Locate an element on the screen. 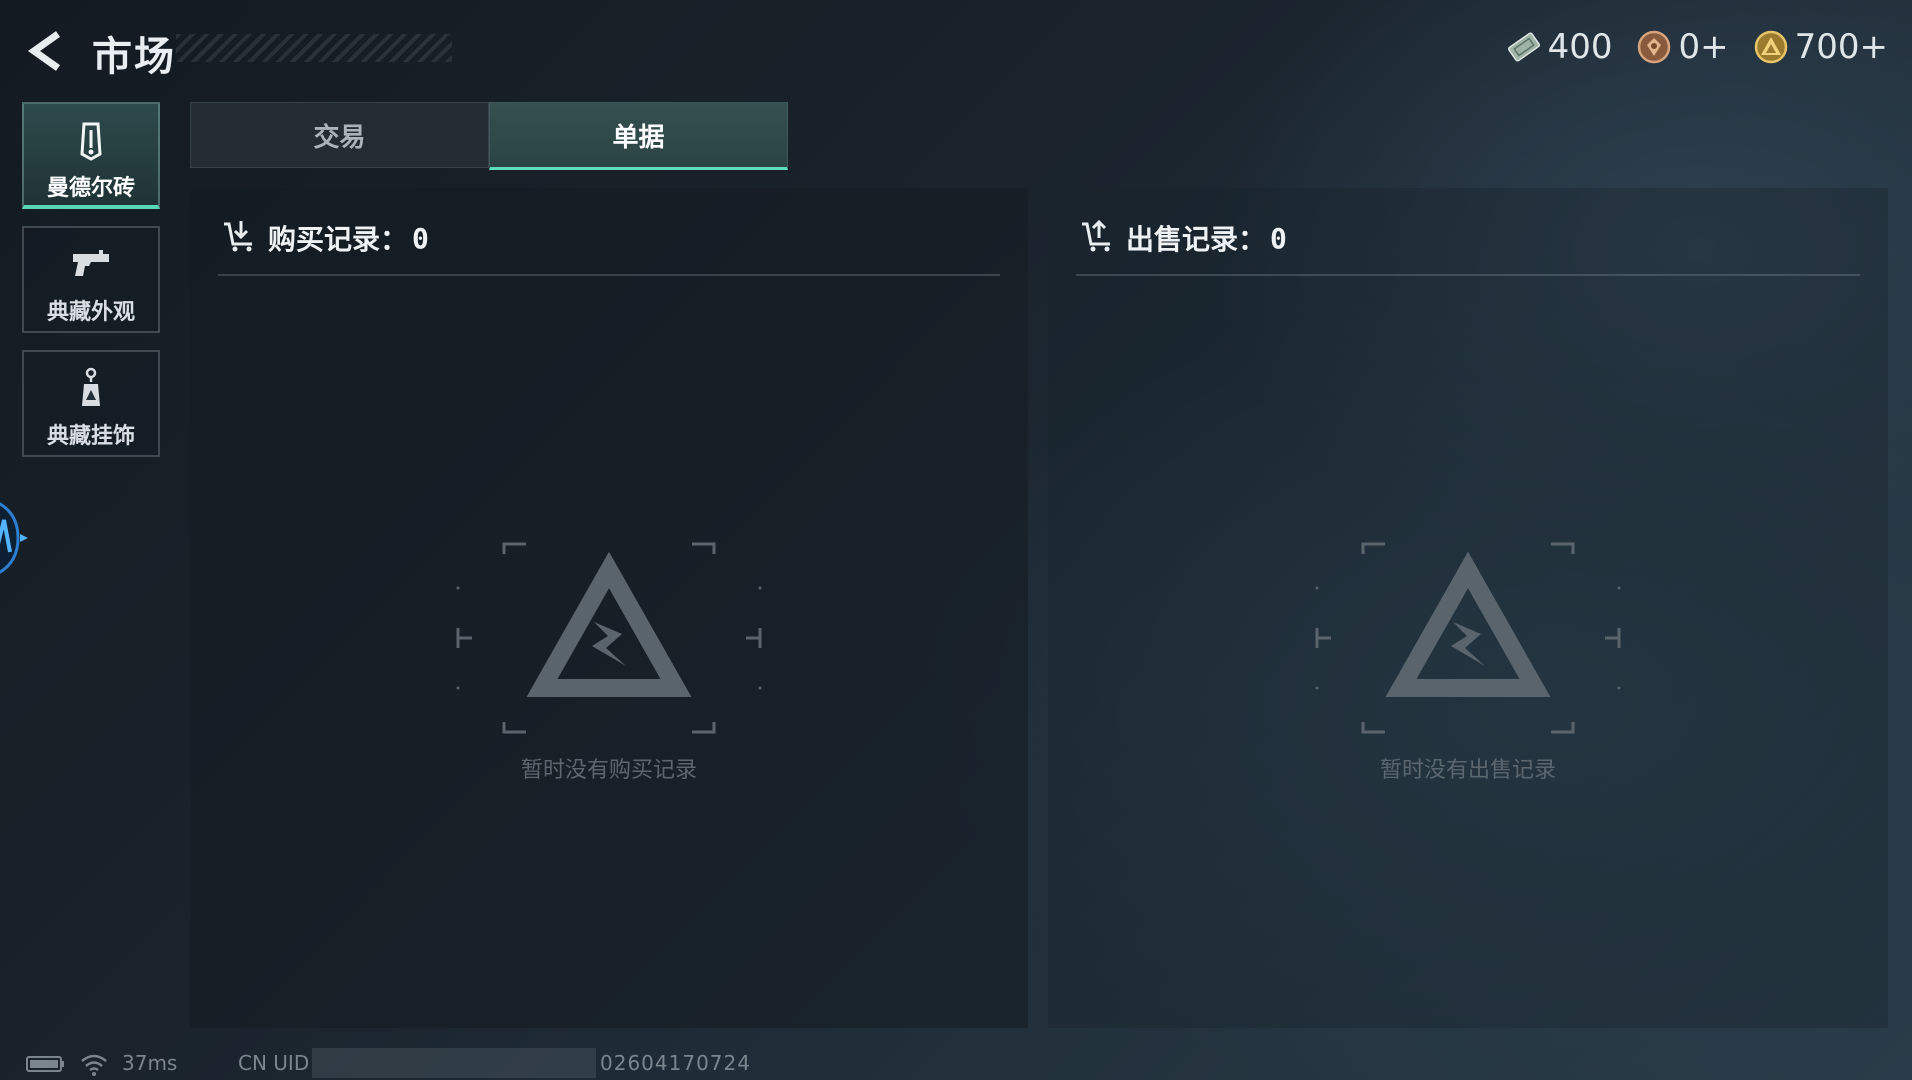 Image resolution: width=1912 pixels, height=1080 pixels. title-decoration is located at coordinates (314, 48).